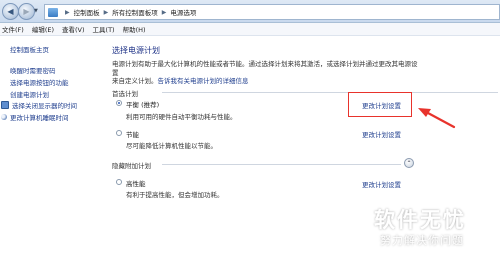  Describe the element at coordinates (420, 220) in the screenshot. I see `watermark-title: 软件无忧` at that location.